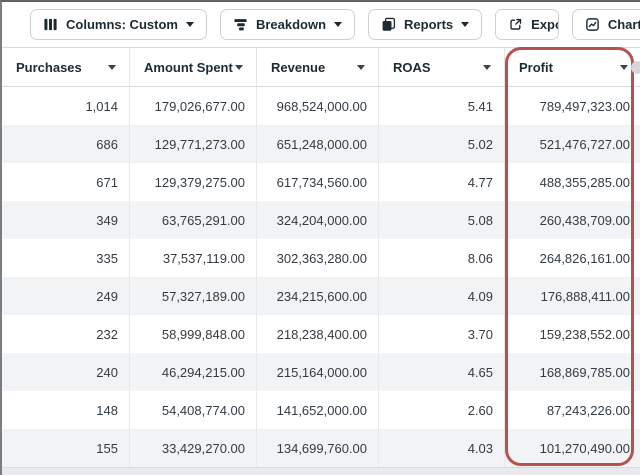 Image resolution: width=640 pixels, height=475 pixels. I want to click on table-cell: 159,238,552.00, so click(572, 334).